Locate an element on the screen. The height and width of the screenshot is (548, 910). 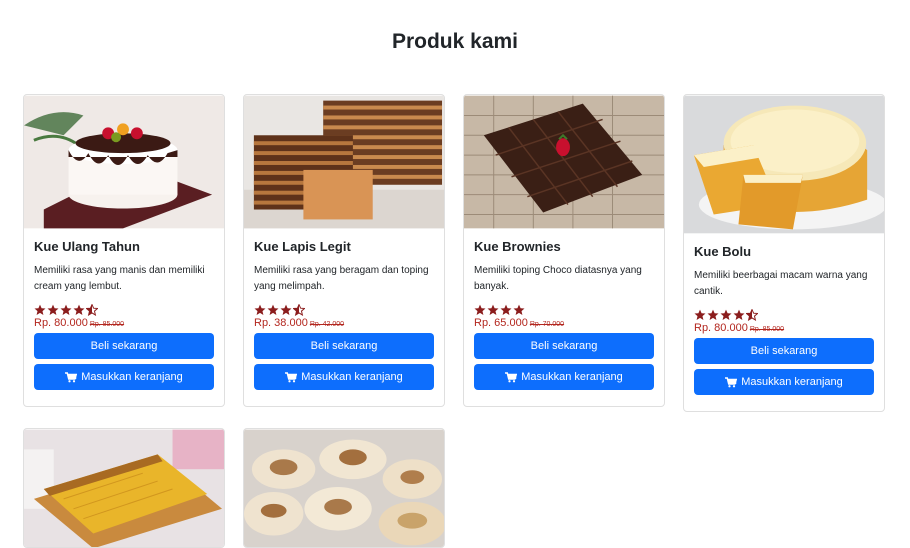
product-name: Kue Lapis Legit is located at coordinates (302, 246).